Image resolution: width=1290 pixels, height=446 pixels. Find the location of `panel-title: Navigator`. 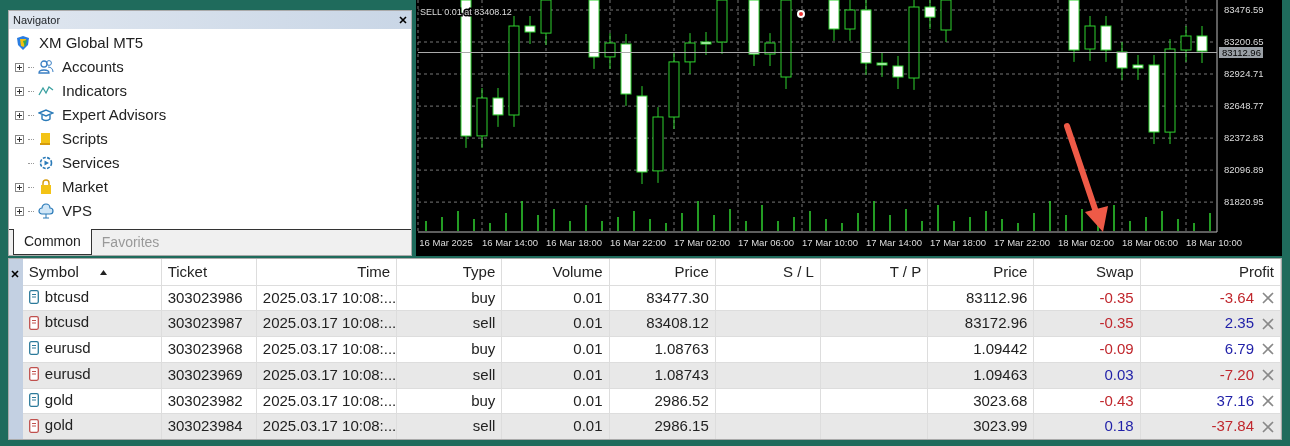

panel-title: Navigator is located at coordinates (37, 20).